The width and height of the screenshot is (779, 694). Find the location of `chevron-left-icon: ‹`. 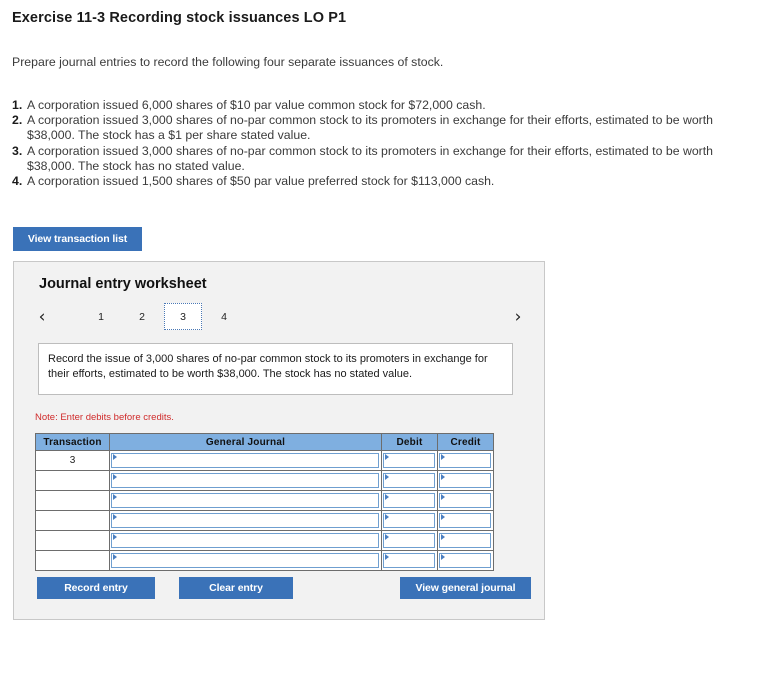

chevron-left-icon: ‹ is located at coordinates (42, 317).